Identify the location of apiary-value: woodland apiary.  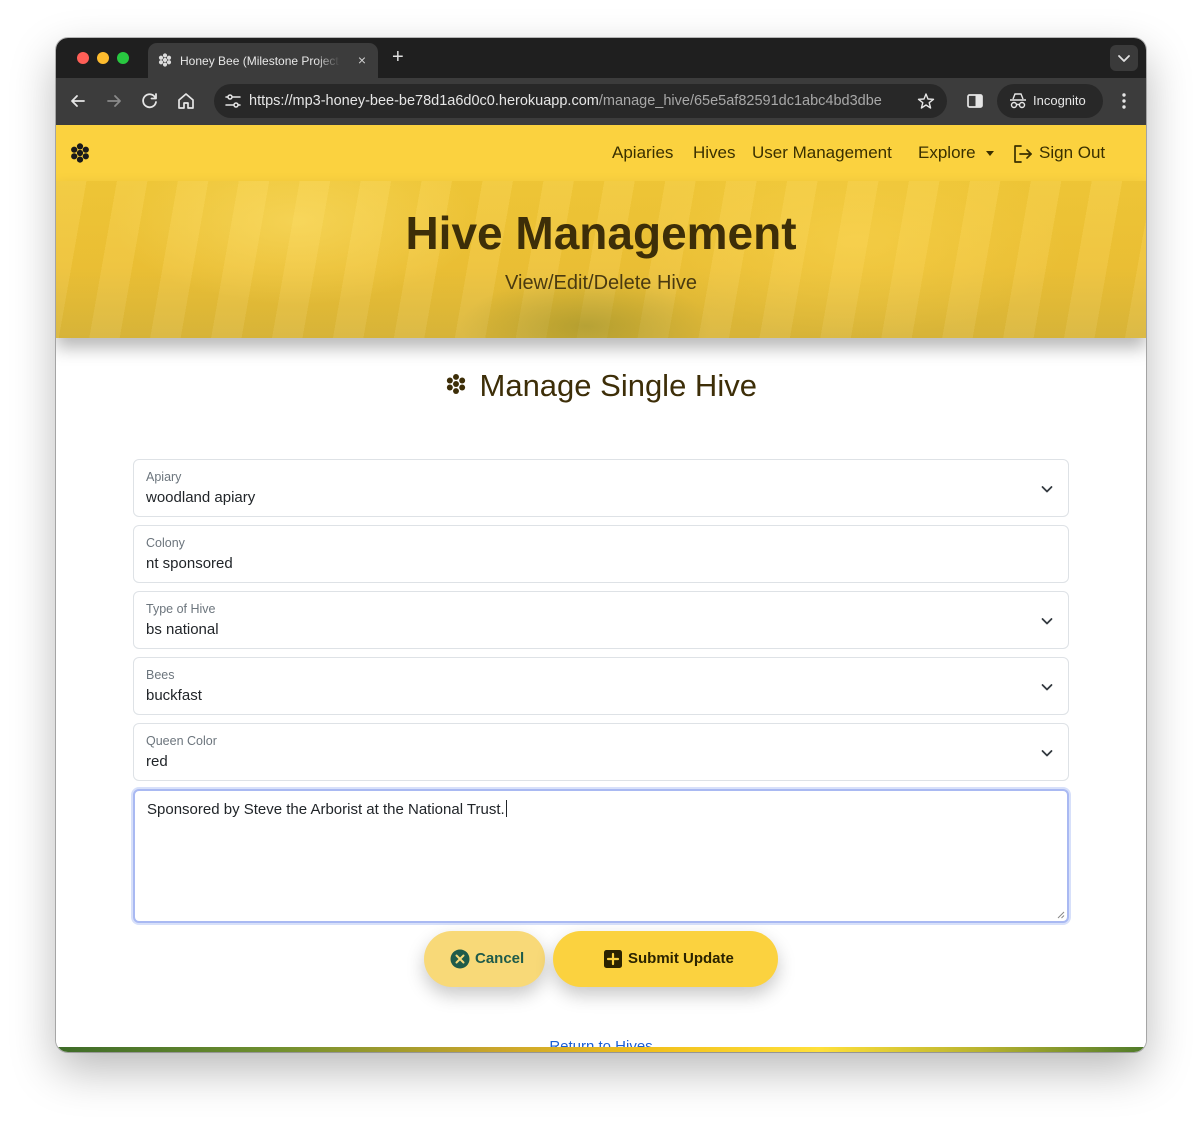
(201, 497).